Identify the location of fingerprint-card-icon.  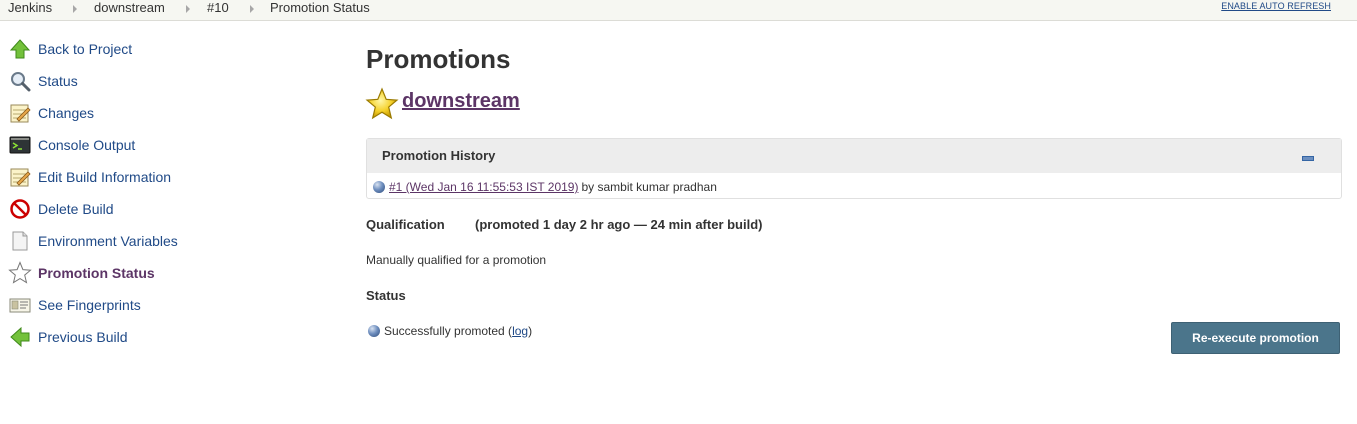
(20, 305).